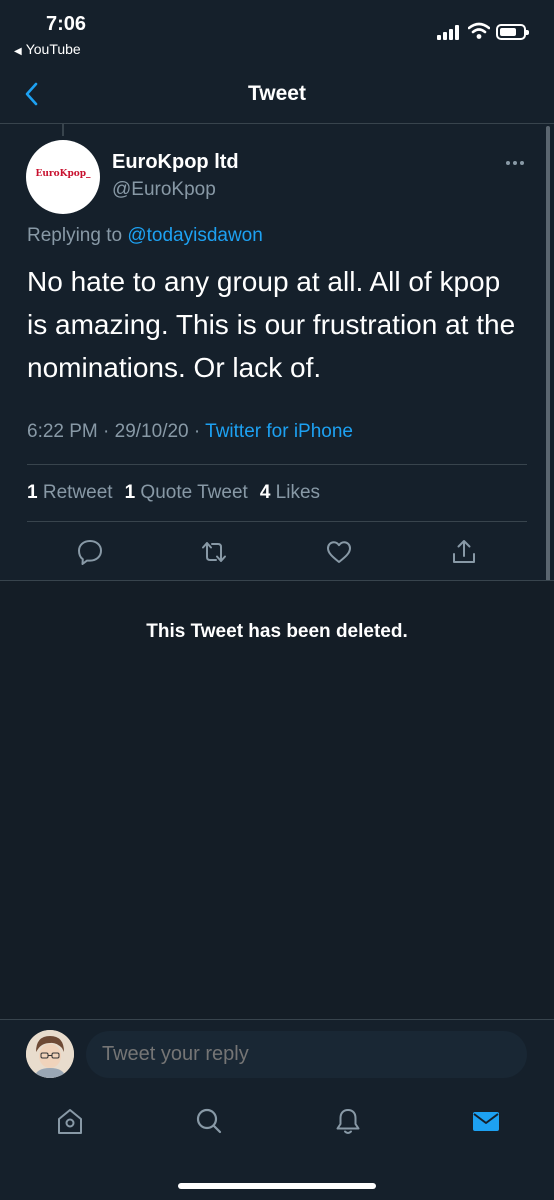 This screenshot has height=1200, width=554. What do you see at coordinates (486, 1121) in the screenshot?
I see `messages-envelope-icon` at bounding box center [486, 1121].